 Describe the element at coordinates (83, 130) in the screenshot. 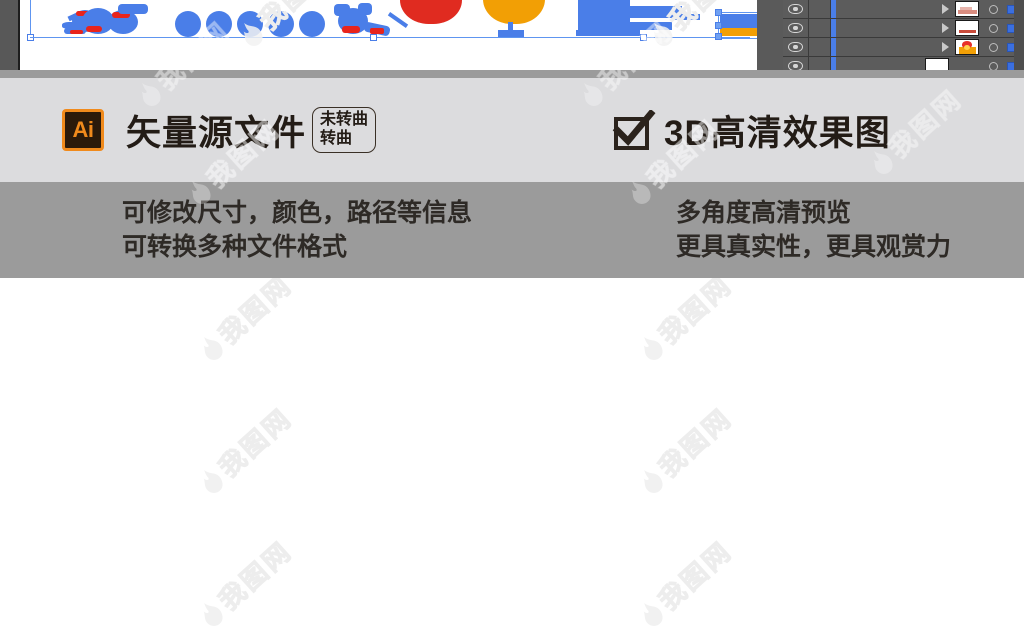

I see `adobe-illustrator-icon: Ai` at that location.